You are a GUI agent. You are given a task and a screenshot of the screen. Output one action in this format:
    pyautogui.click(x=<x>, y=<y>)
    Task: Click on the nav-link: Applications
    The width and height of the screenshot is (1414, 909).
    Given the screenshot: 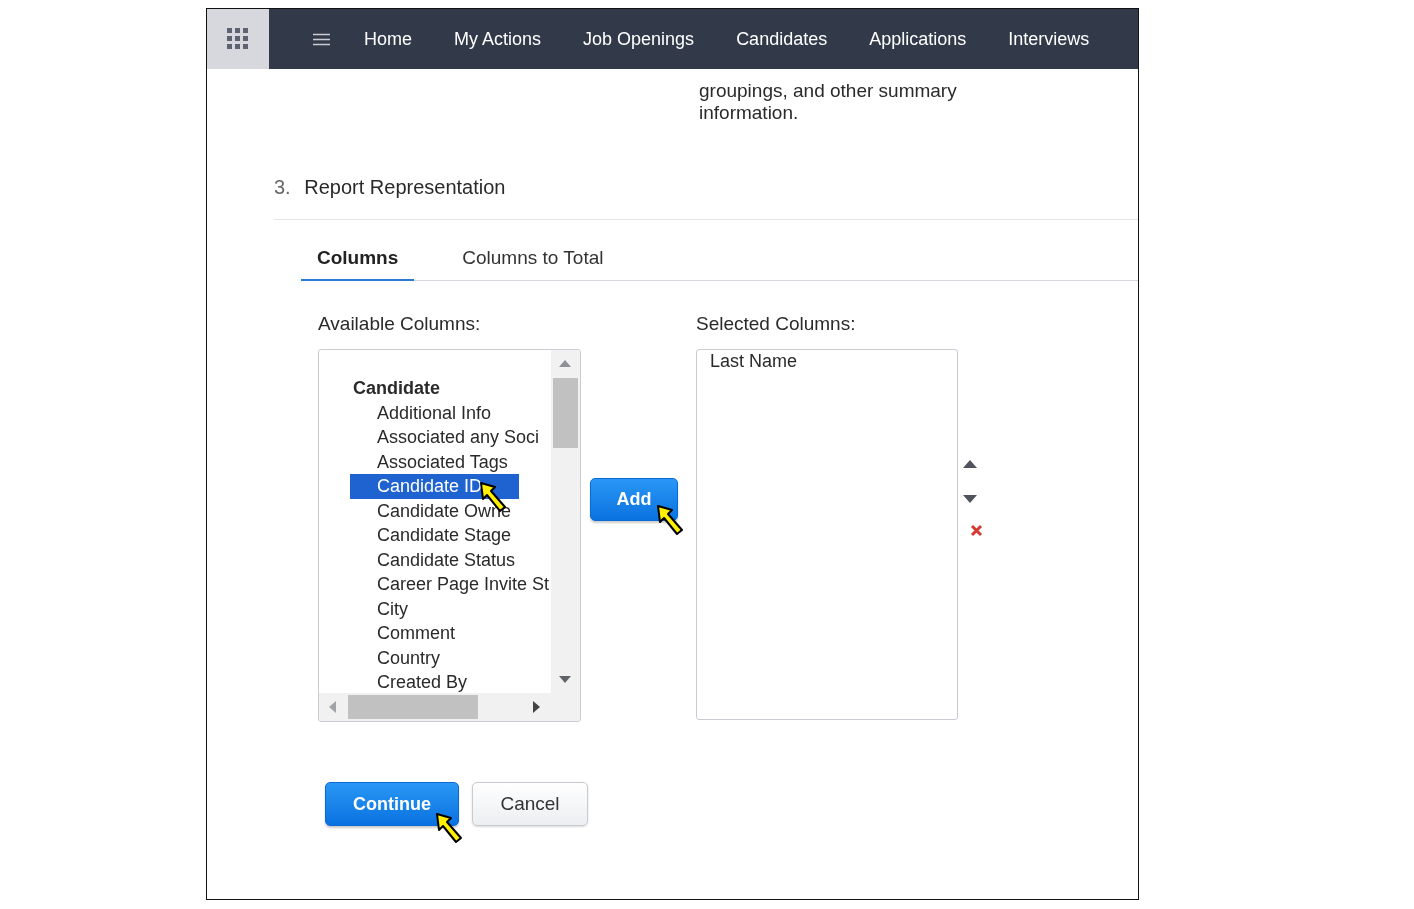 What is the action you would take?
    pyautogui.click(x=918, y=39)
    